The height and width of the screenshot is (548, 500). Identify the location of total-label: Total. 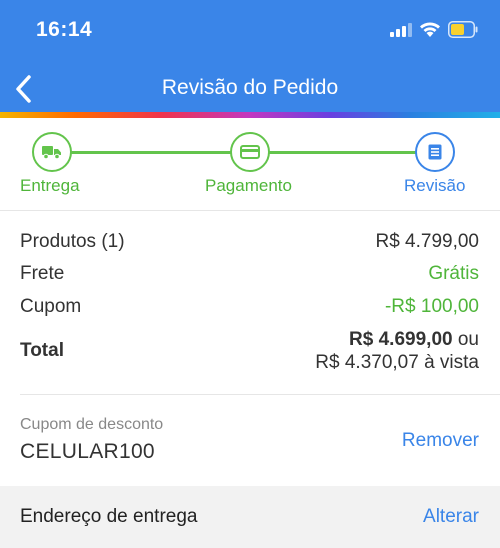
(42, 350).